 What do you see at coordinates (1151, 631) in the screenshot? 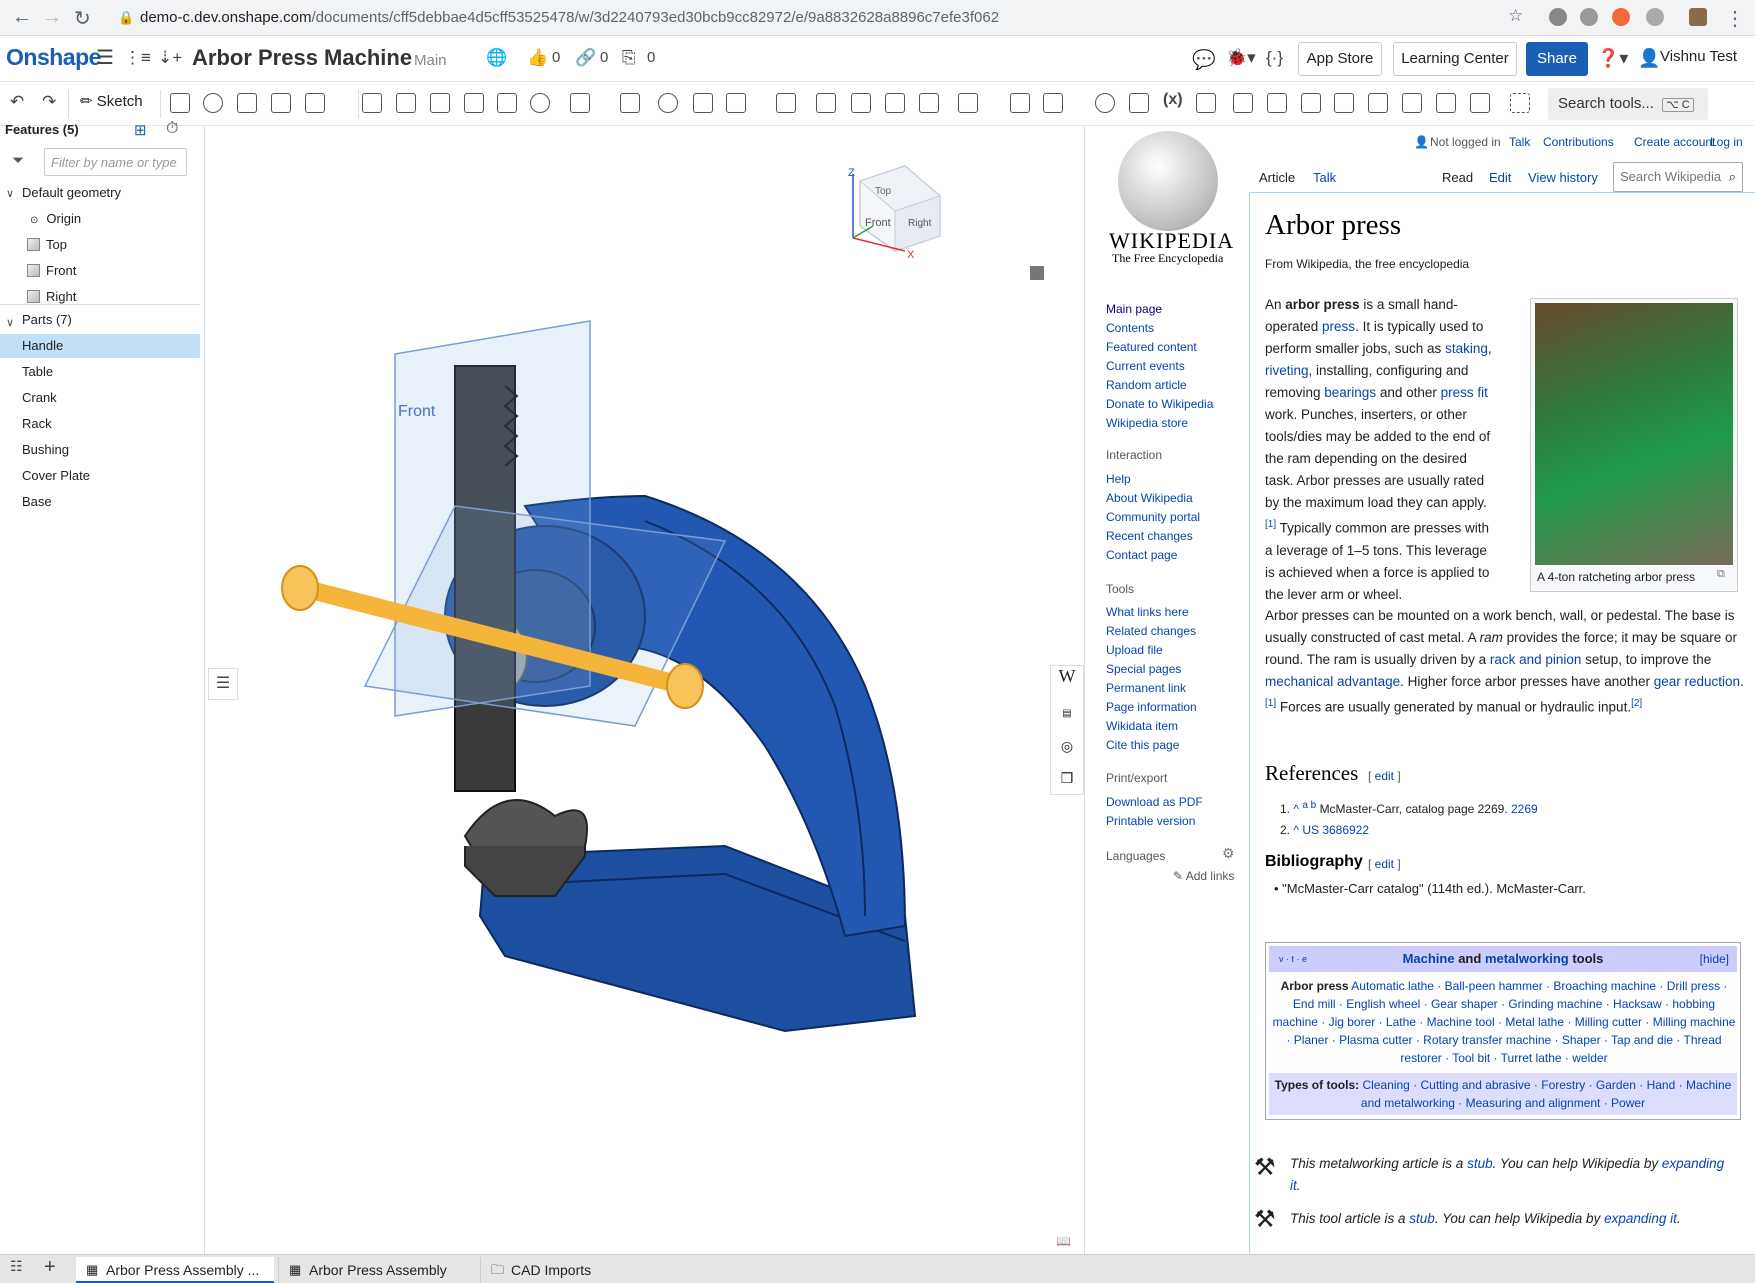
I see `nav-related-changes: Related changes` at bounding box center [1151, 631].